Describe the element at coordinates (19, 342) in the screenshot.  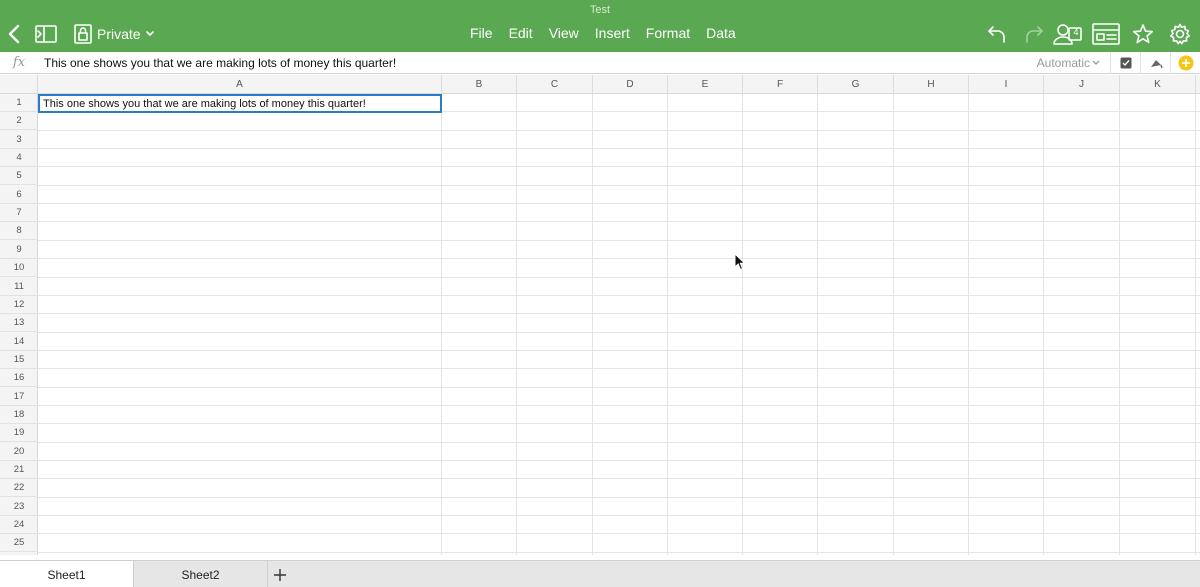
I see `row-header-14: 14` at that location.